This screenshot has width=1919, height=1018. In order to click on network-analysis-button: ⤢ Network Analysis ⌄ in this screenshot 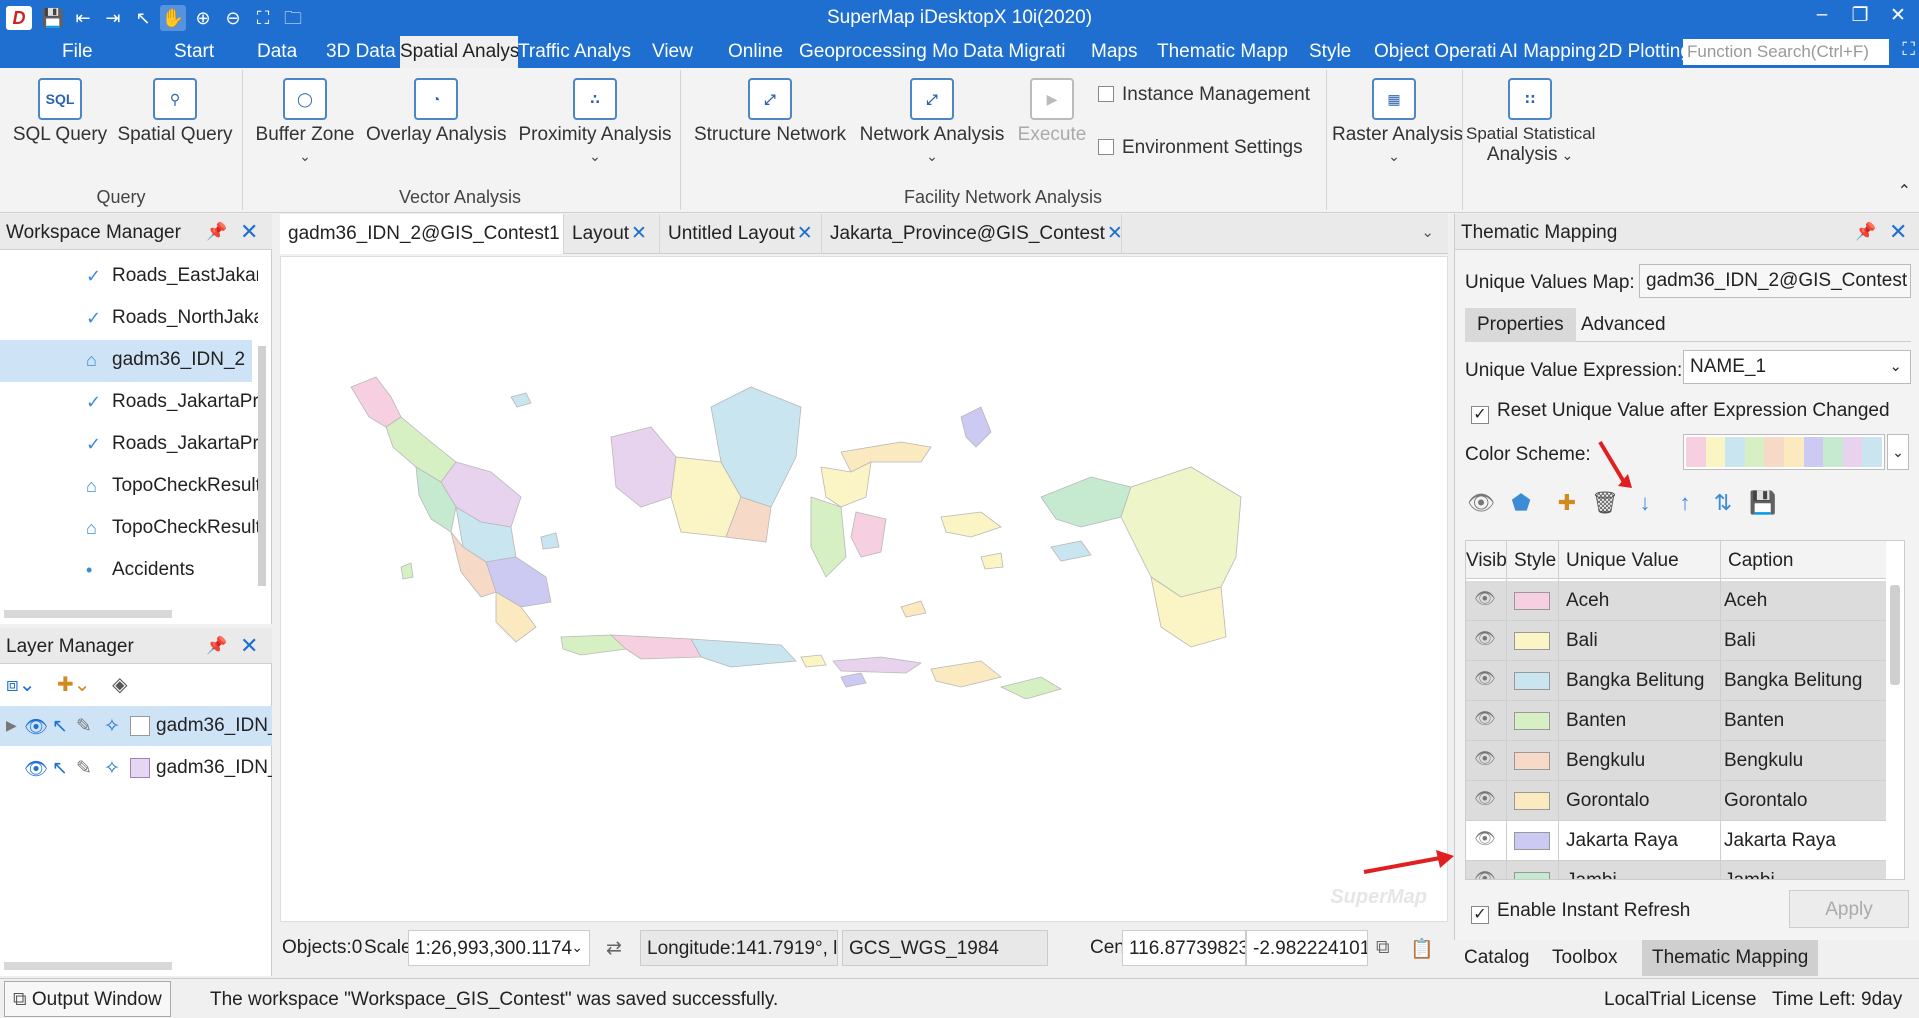, I will do `click(932, 121)`.